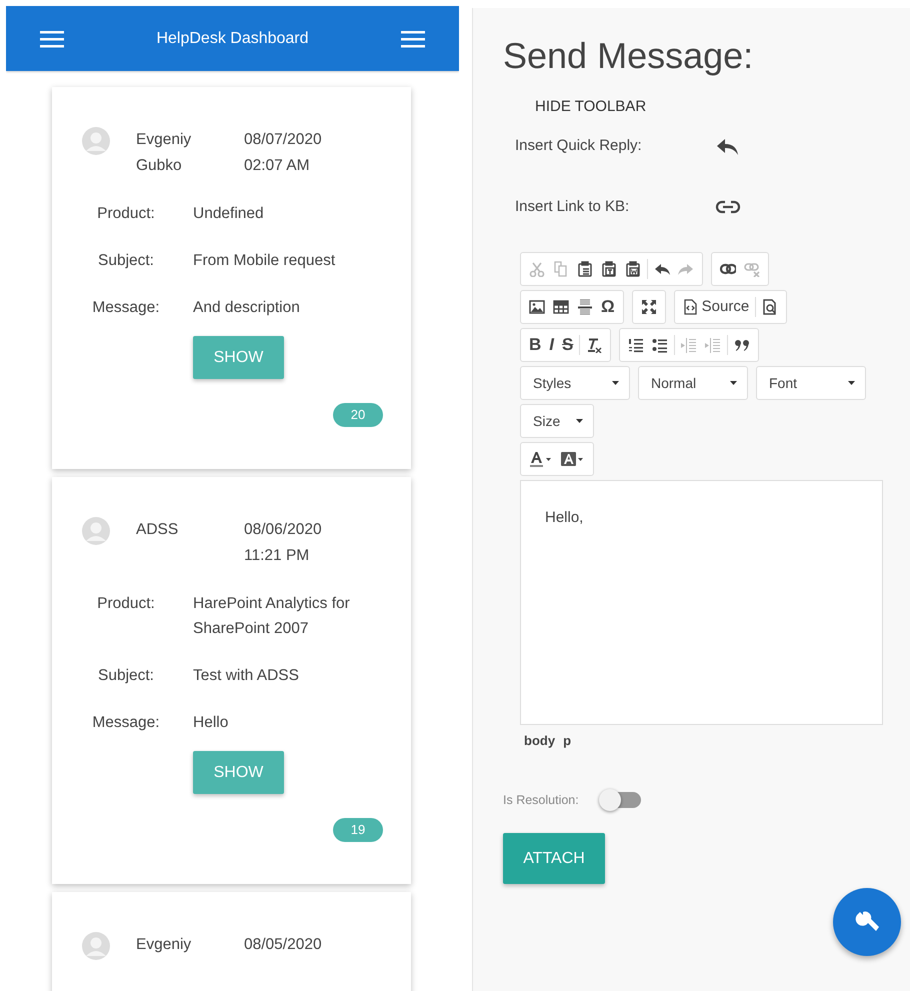  Describe the element at coordinates (742, 345) in the screenshot. I see `quote-icon` at that location.